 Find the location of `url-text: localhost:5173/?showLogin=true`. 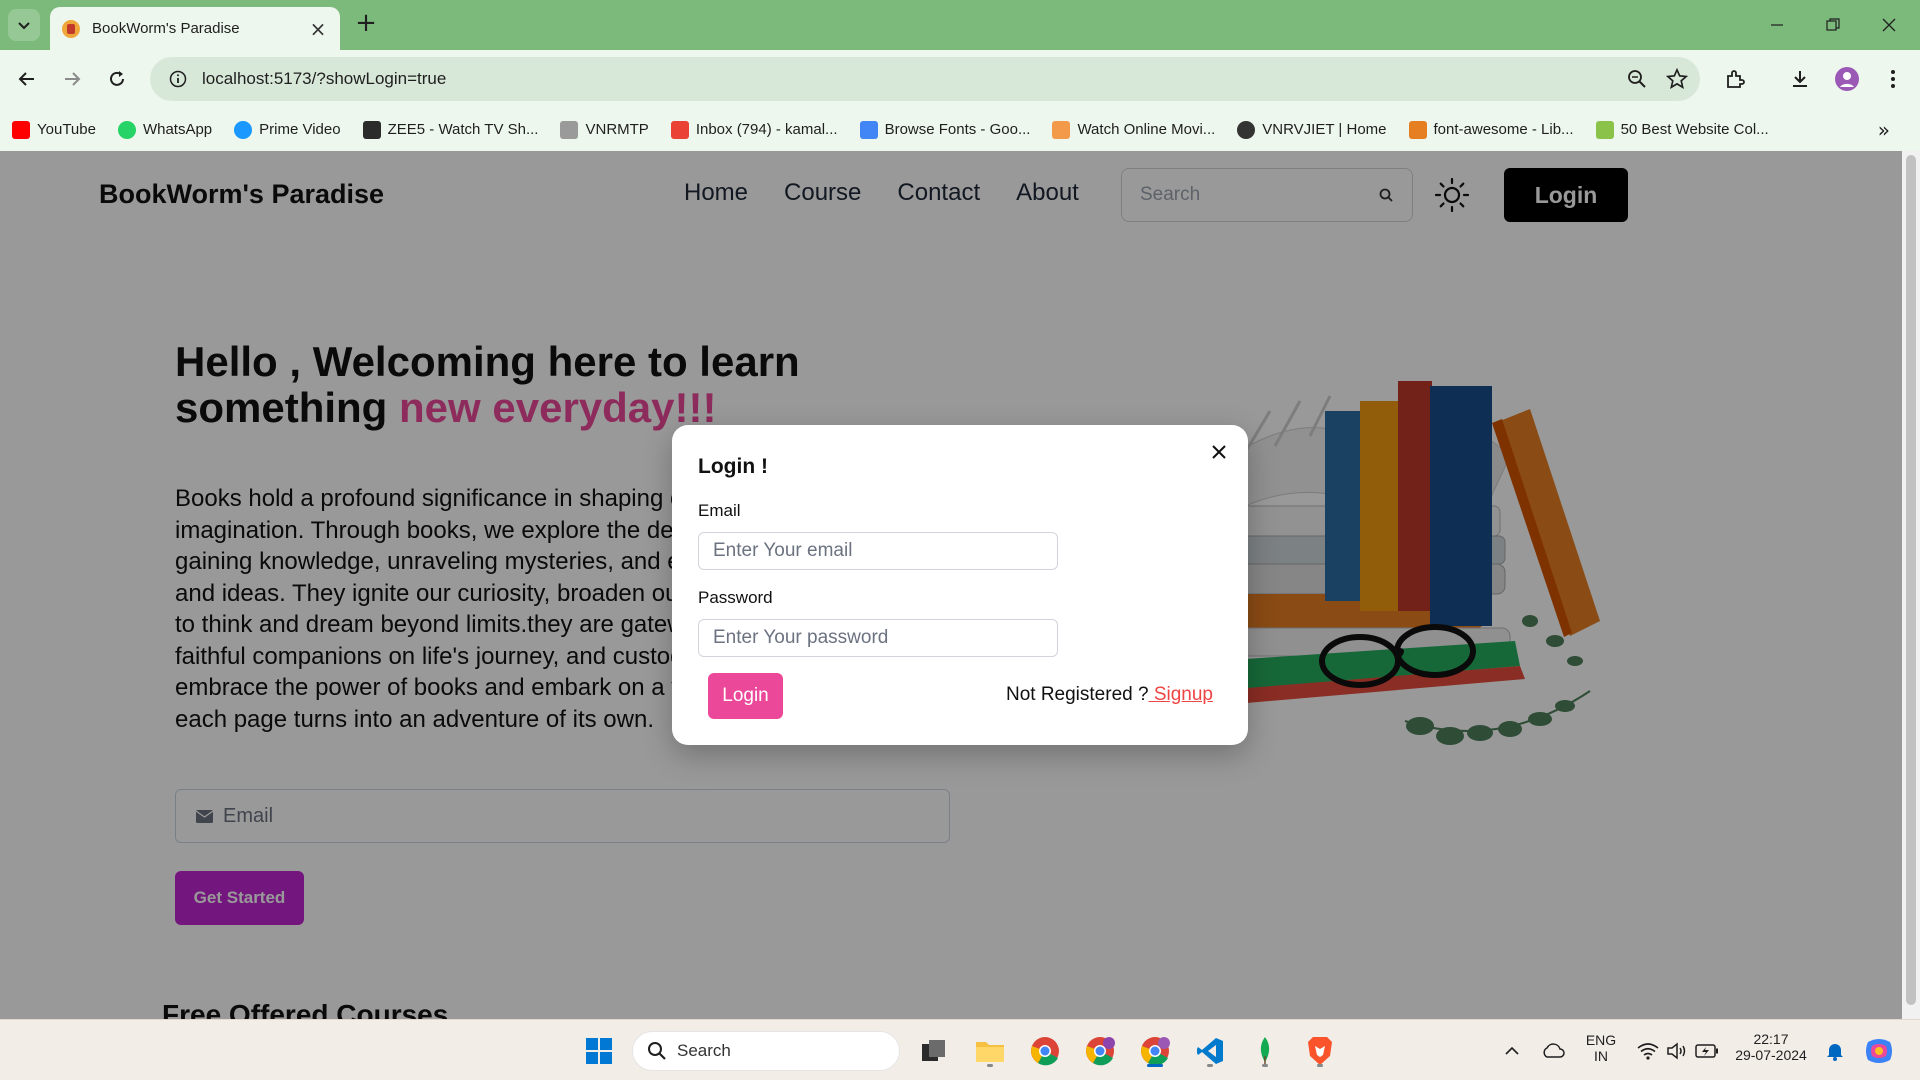

url-text: localhost:5173/?showLogin=true is located at coordinates (911, 79).